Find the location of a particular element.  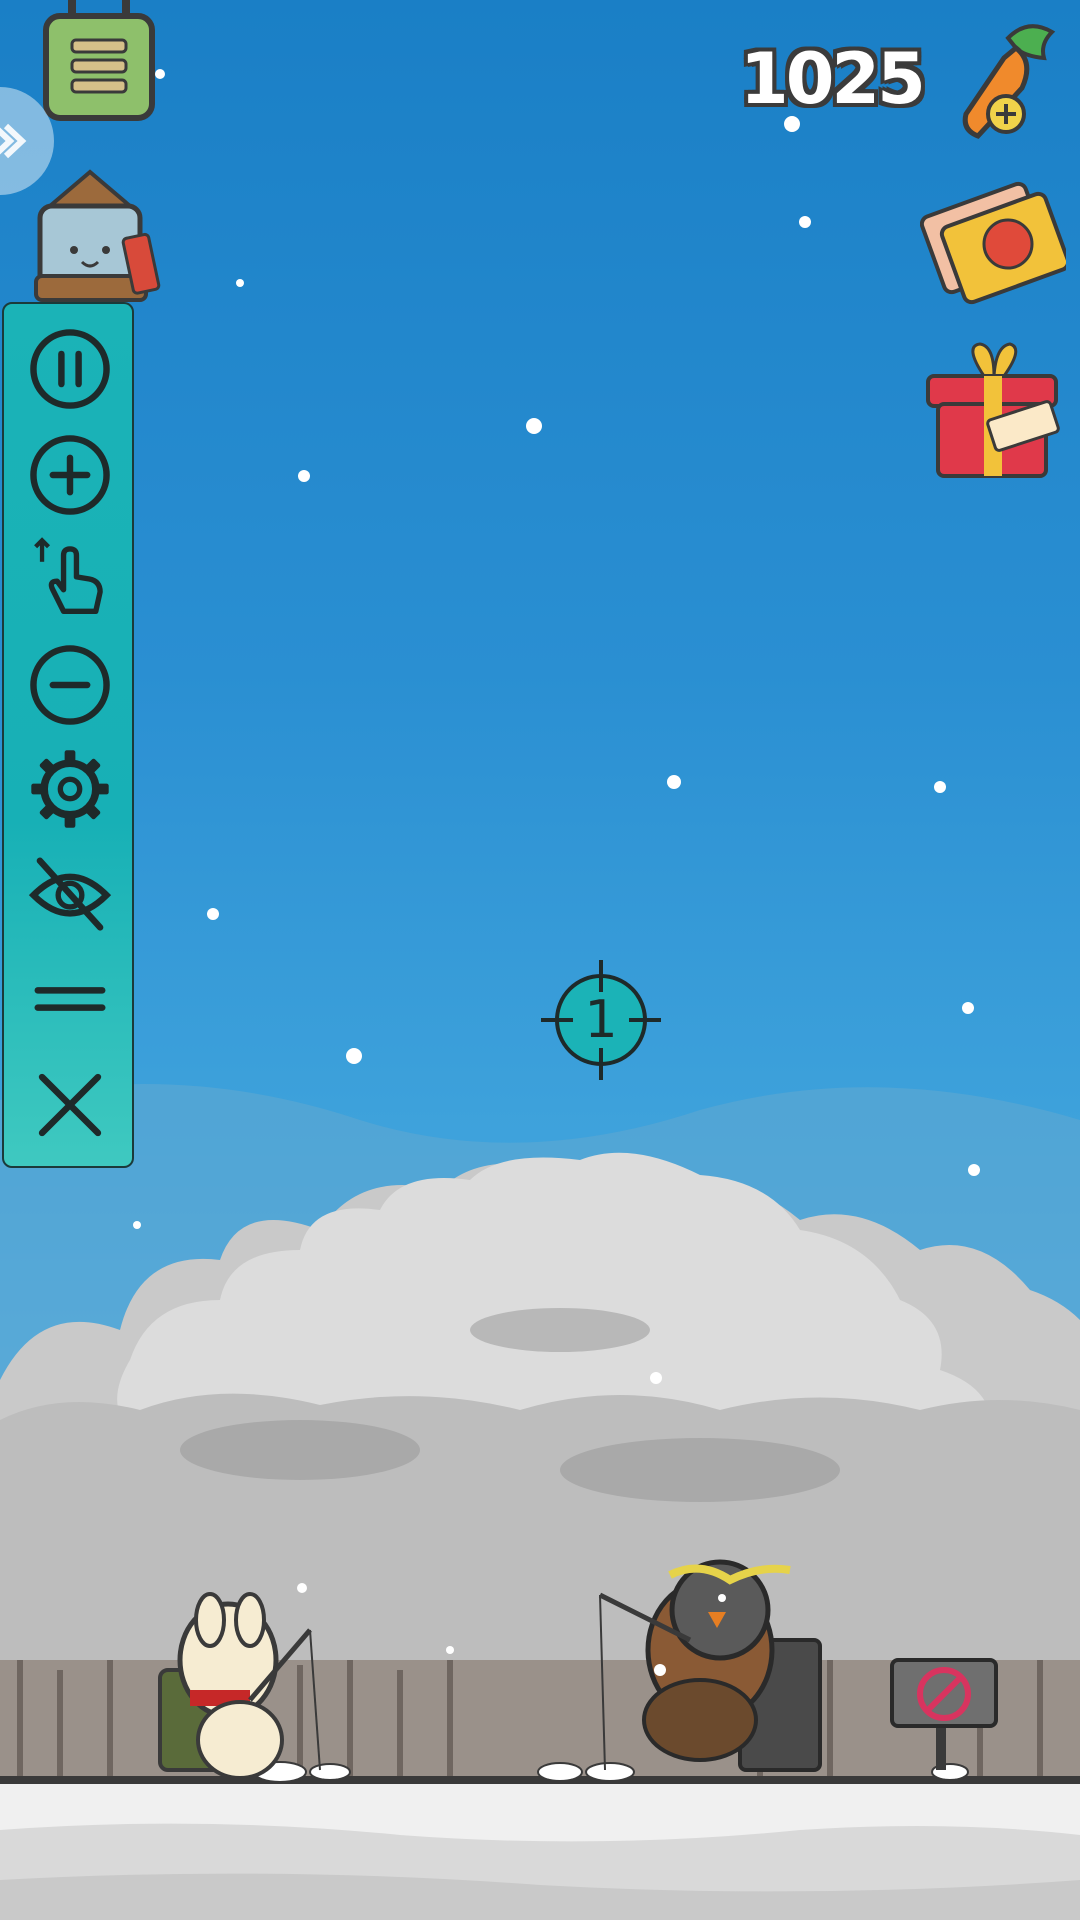

eye-off-icon is located at coordinates (70, 894).